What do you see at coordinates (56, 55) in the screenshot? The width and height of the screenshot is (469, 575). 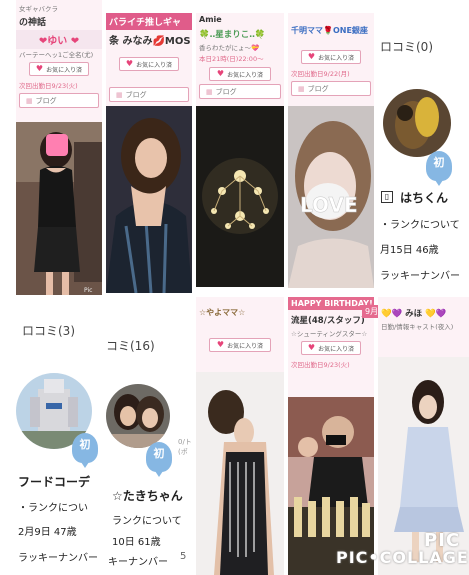 I see `cast-tagline: バーテーヘッ1ご全名(尤)` at bounding box center [56, 55].